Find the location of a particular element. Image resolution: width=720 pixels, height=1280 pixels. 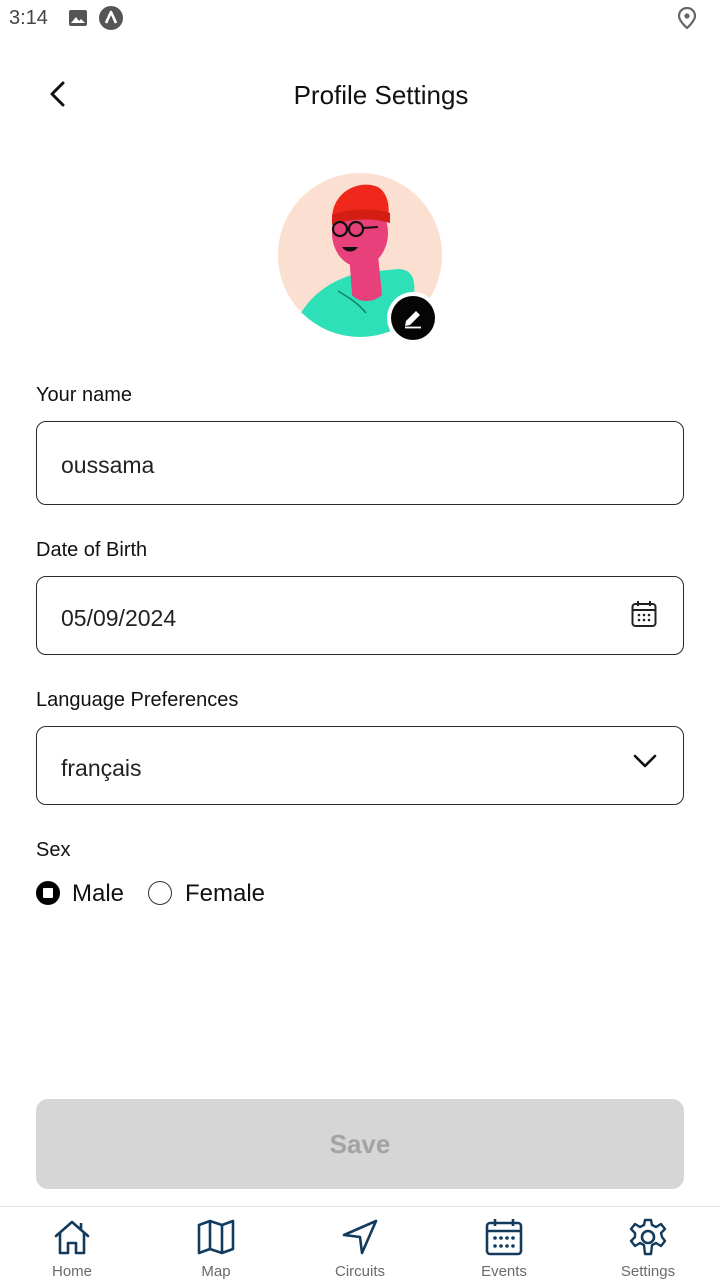

pencil-icon is located at coordinates (413, 320).